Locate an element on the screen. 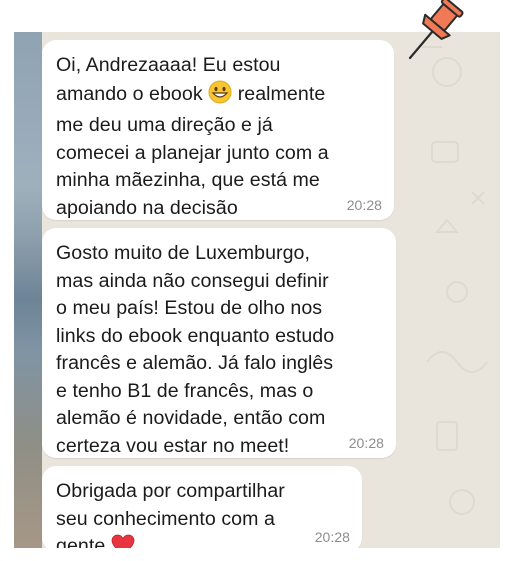 The height and width of the screenshot is (561, 509). message-time-3: 20:28 is located at coordinates (332, 537).